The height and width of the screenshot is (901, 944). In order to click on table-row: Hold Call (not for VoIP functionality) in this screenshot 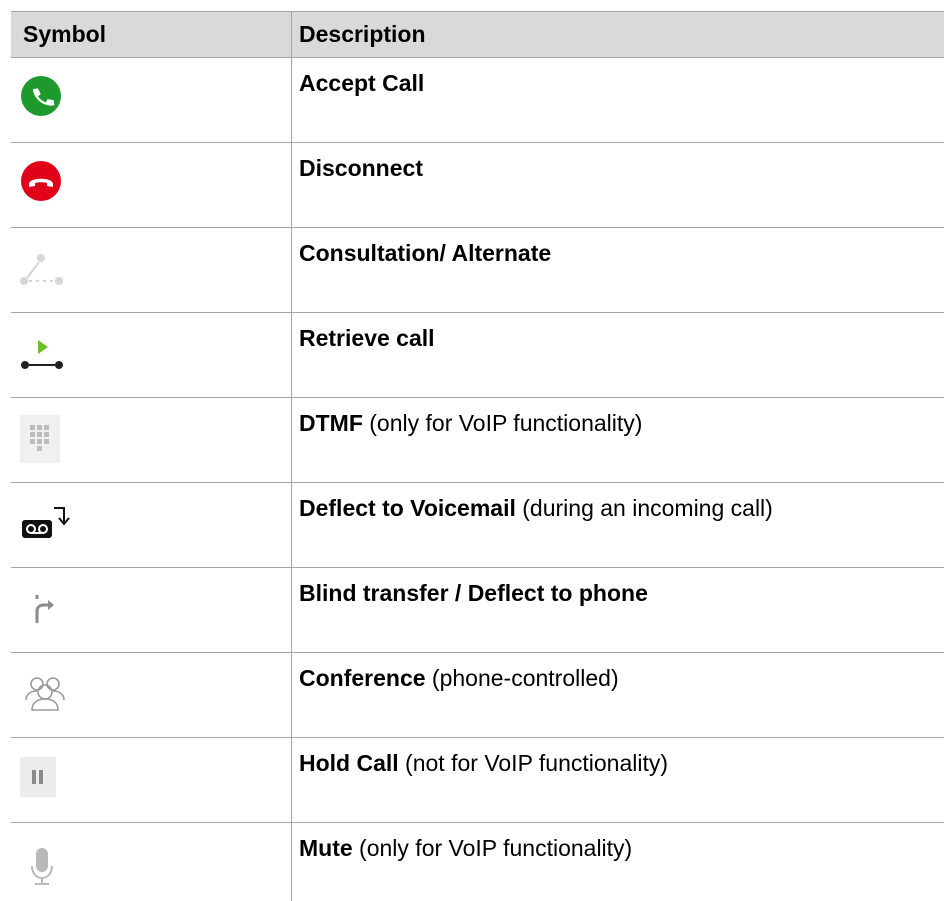, I will do `click(477, 780)`.